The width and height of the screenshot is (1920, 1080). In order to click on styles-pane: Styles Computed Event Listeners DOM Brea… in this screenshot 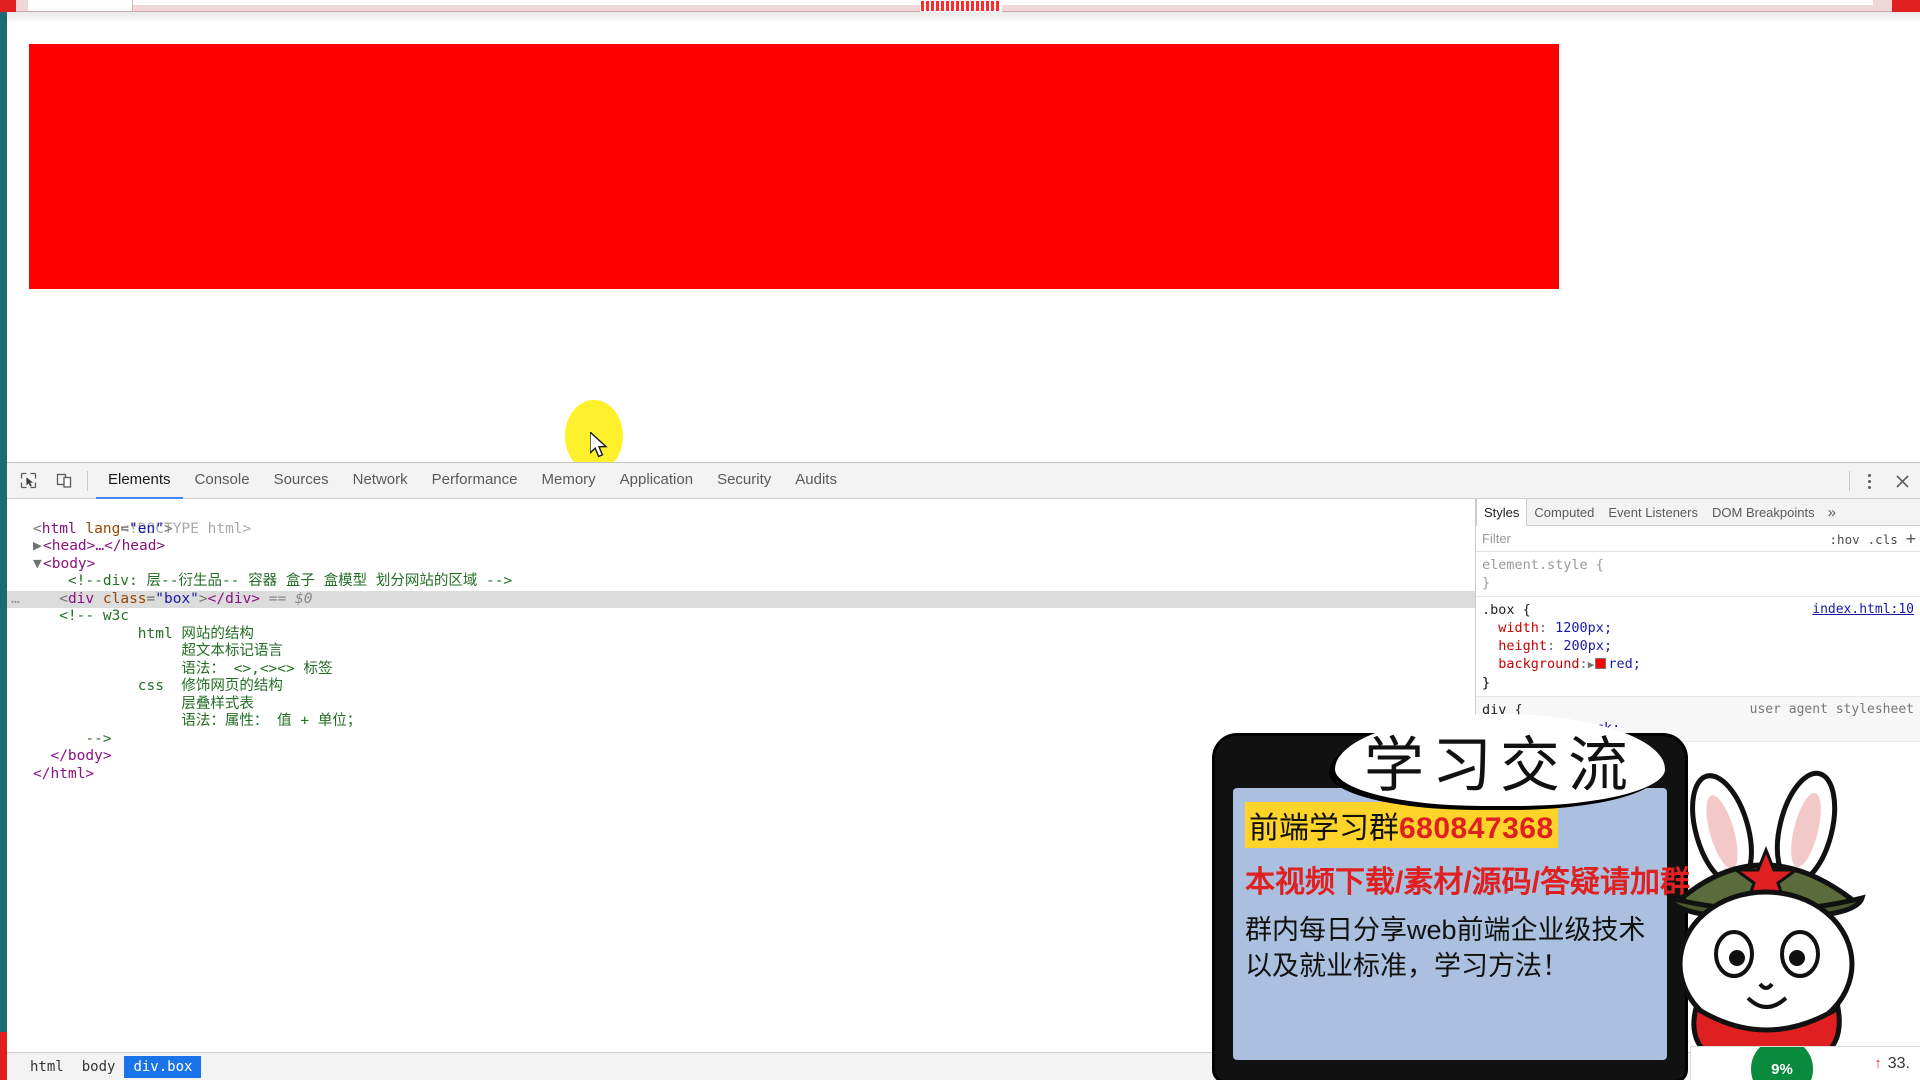, I will do `click(1697, 776)`.